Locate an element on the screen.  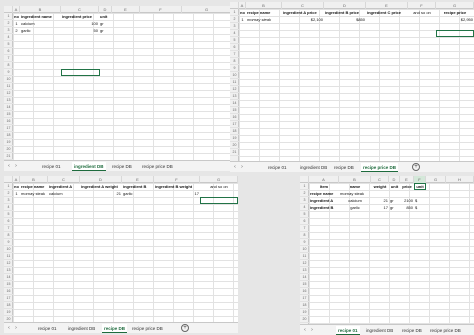
table-cell is located at coordinates (422, 19).